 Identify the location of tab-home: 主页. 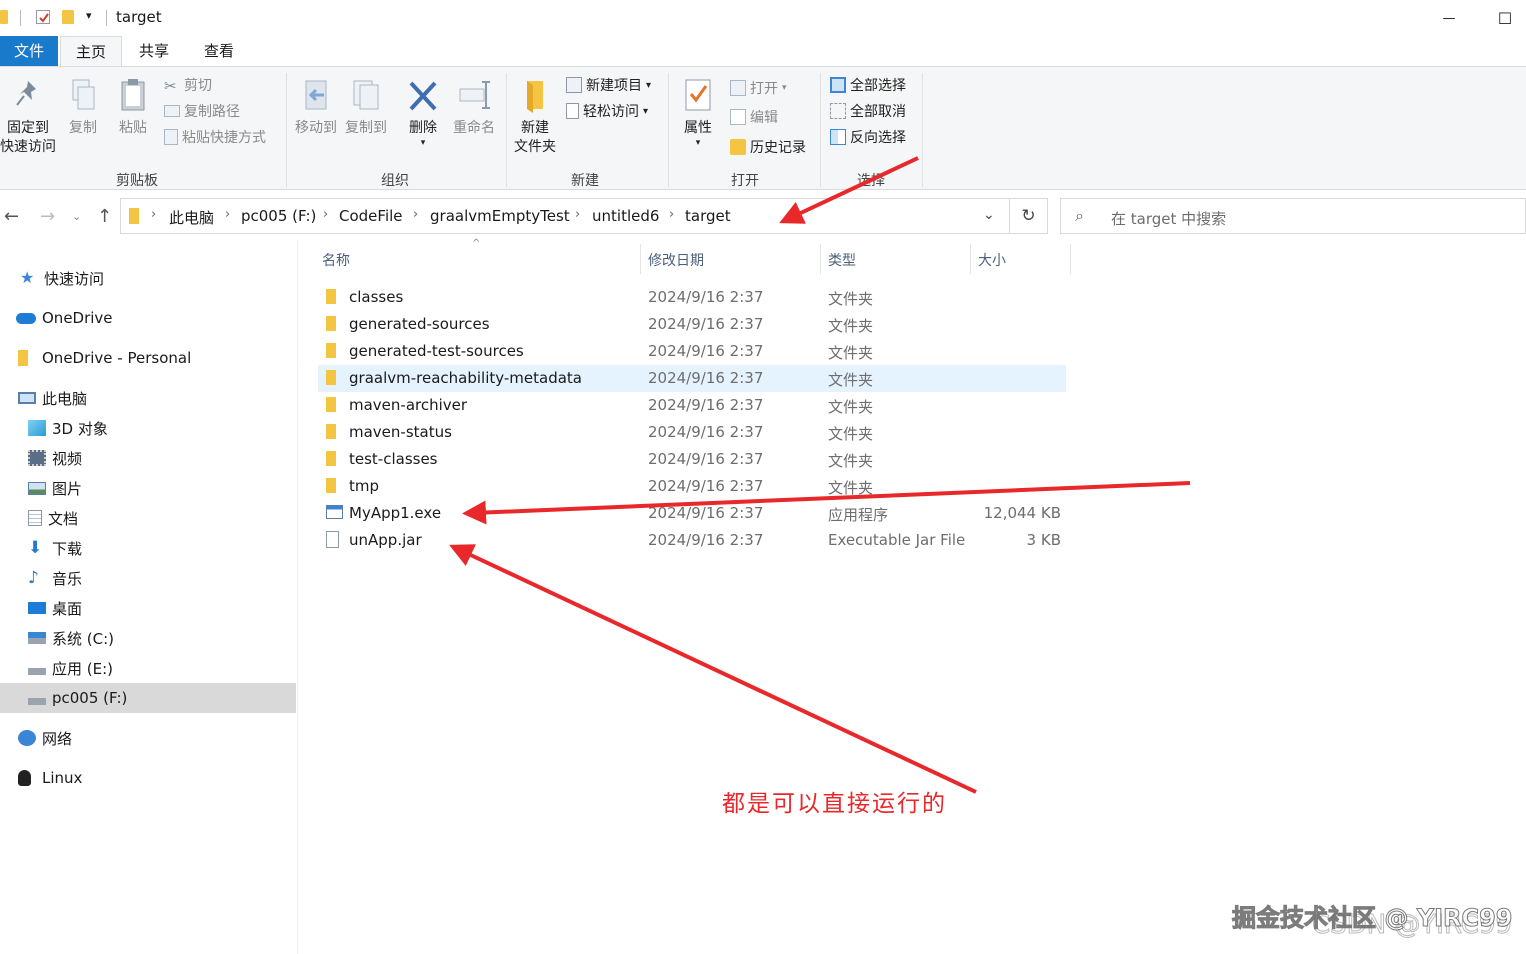
(91, 51).